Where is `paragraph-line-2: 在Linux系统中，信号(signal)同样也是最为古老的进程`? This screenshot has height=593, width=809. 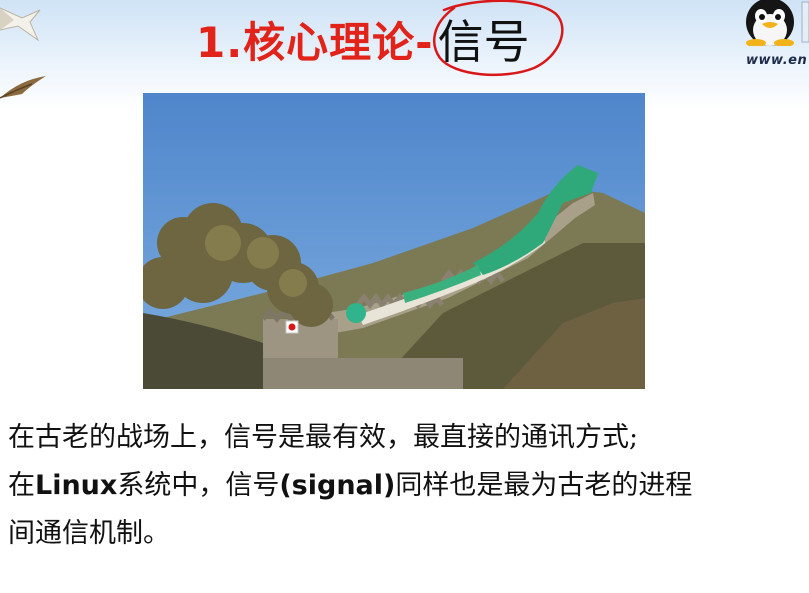
paragraph-line-2: 在Linux系统中，信号(signal)同样也是最为古老的进程 is located at coordinates (405, 486).